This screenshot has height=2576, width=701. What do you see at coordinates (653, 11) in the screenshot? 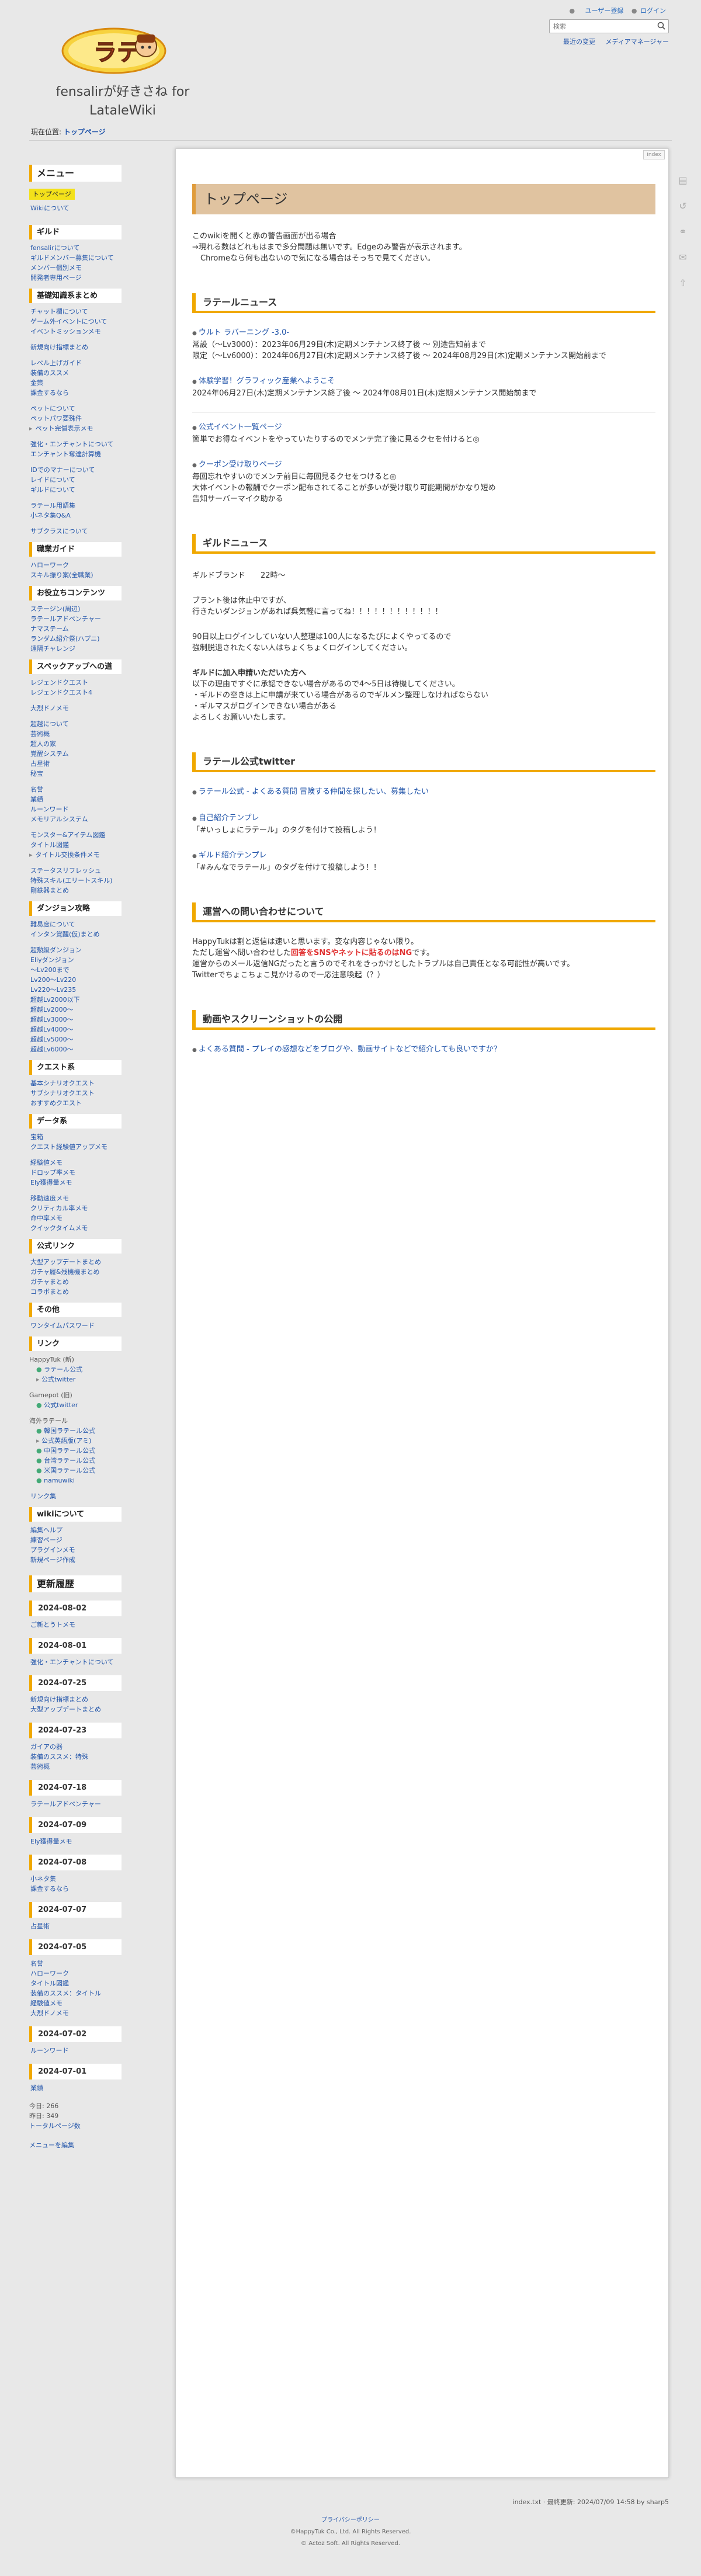
I see `login-link: ログイン` at bounding box center [653, 11].